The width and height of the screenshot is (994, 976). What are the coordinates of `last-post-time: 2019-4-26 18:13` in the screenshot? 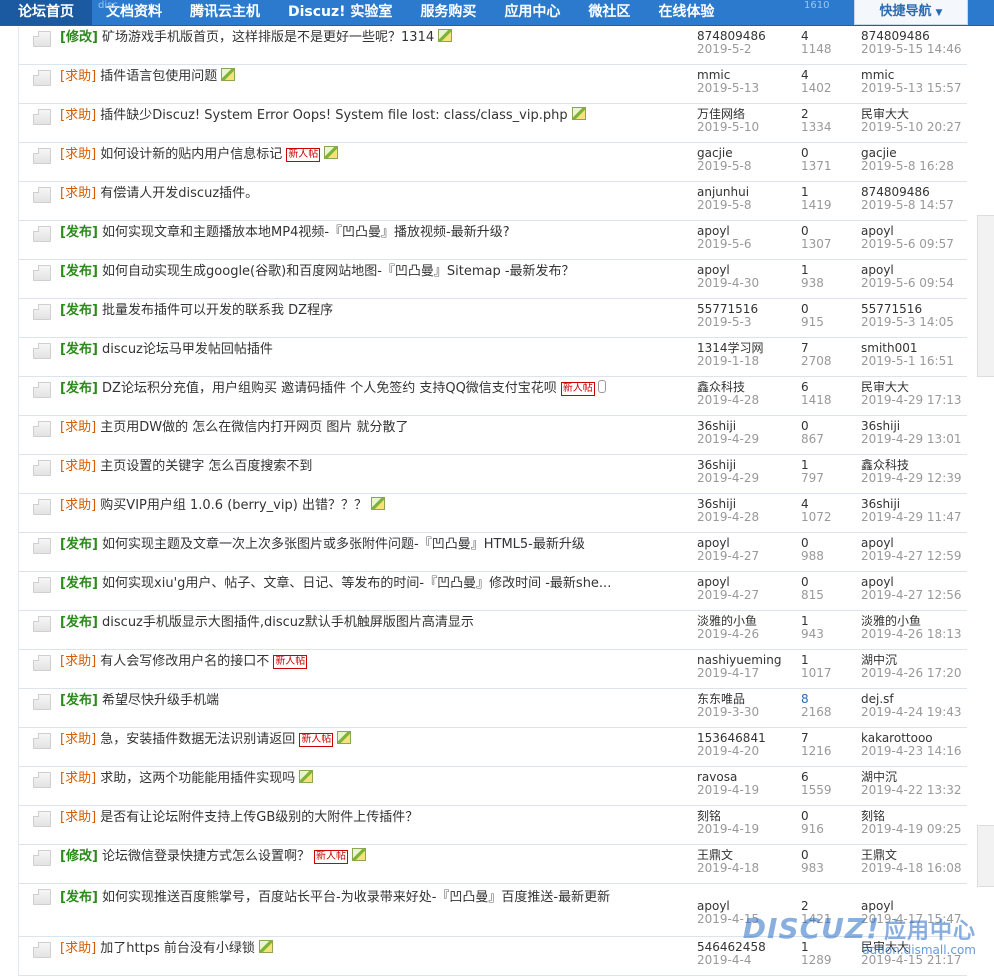 It's located at (916, 634).